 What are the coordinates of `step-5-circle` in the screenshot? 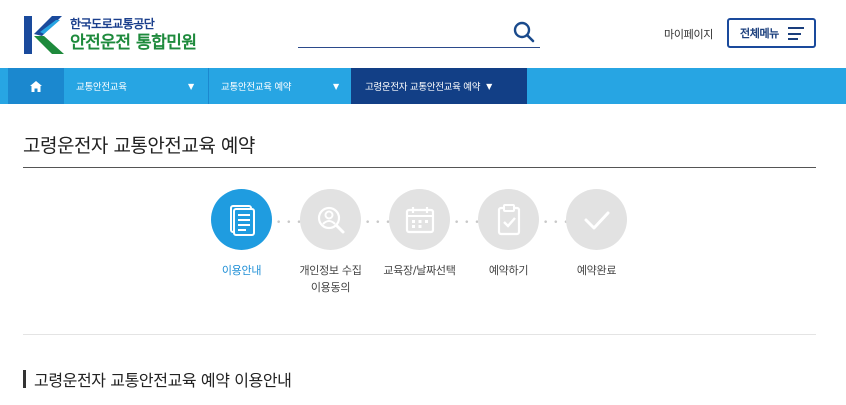 It's located at (596, 219).